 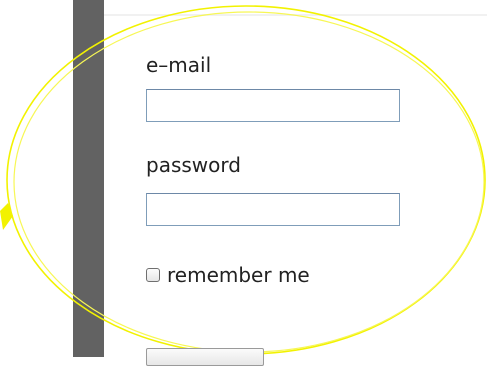 What do you see at coordinates (153, 275) in the screenshot?
I see `remember-me-checkbox` at bounding box center [153, 275].